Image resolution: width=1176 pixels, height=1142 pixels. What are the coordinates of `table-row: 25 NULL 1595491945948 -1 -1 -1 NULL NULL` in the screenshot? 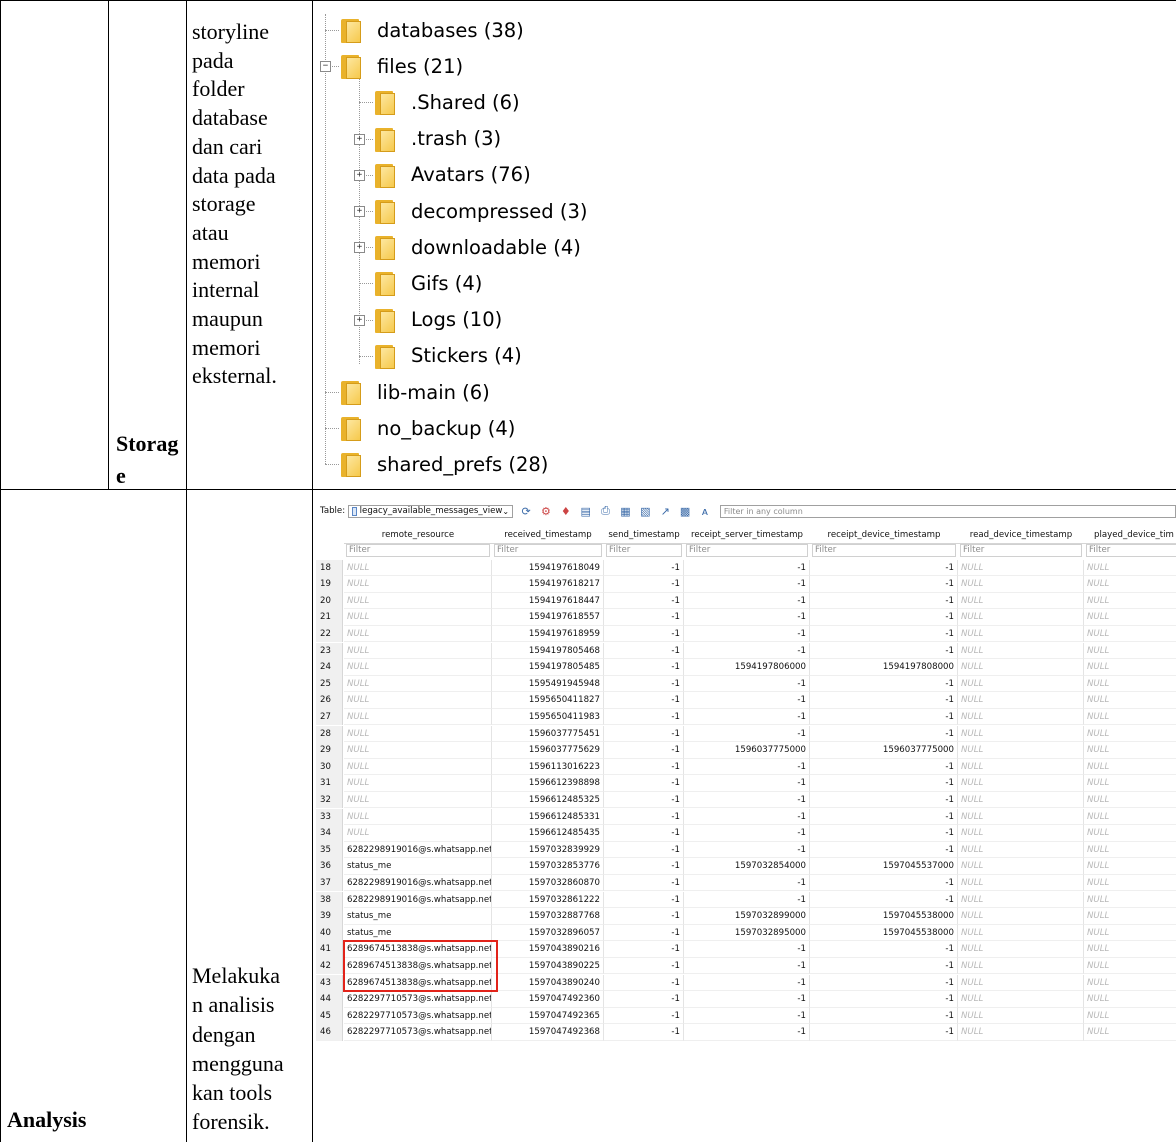 It's located at (746, 684).